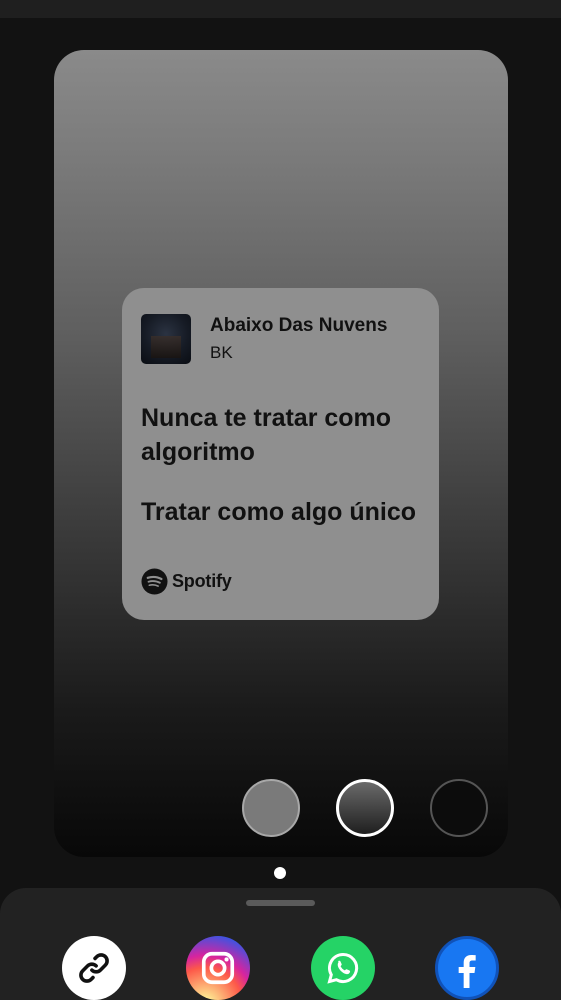 The height and width of the screenshot is (1000, 561). I want to click on album-art, so click(166, 339).